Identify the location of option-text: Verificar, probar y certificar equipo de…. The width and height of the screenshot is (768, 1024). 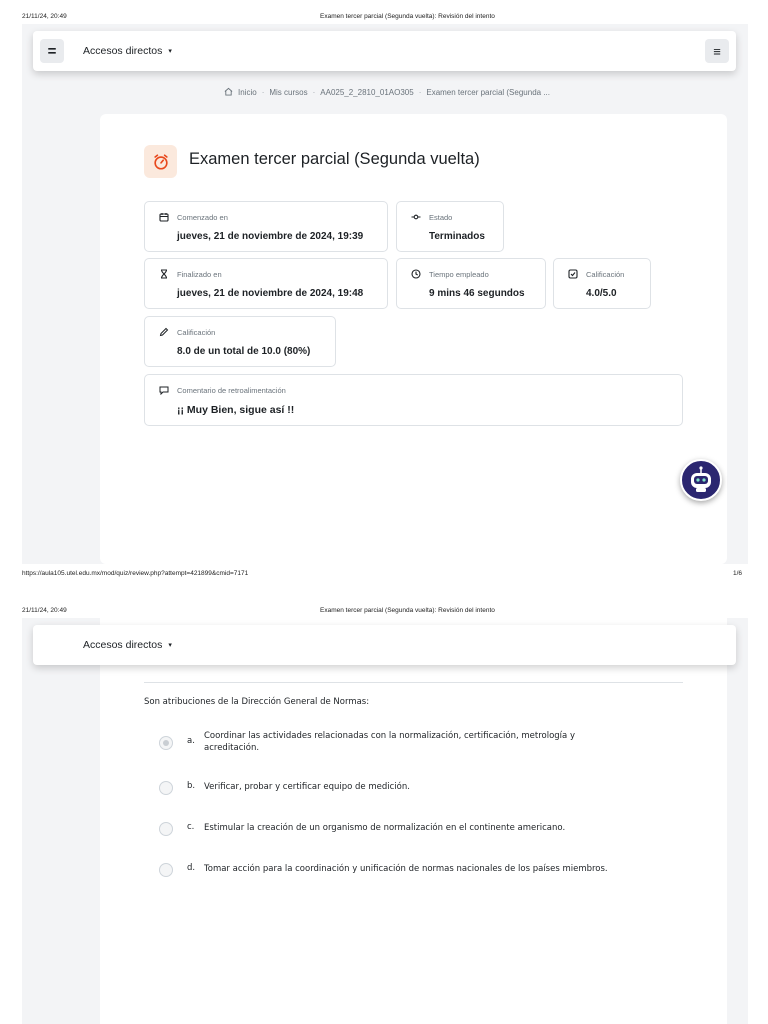
(307, 787).